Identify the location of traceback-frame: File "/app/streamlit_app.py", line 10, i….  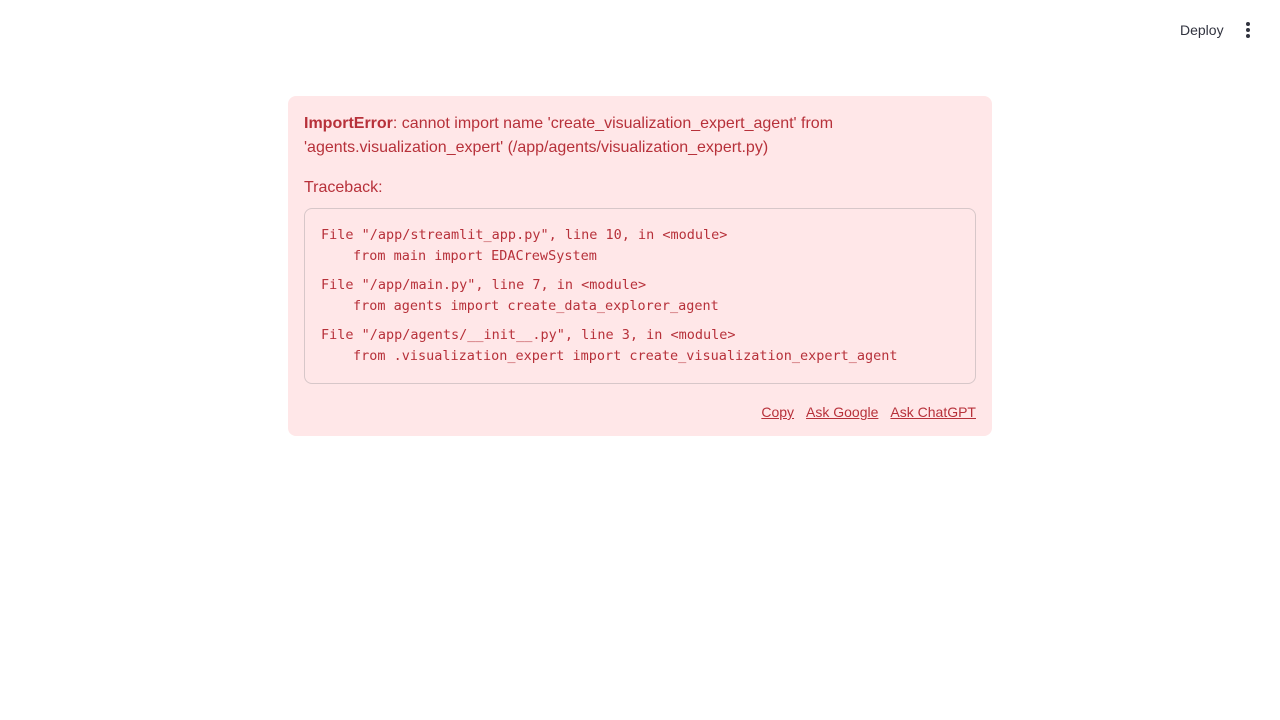
(640, 246).